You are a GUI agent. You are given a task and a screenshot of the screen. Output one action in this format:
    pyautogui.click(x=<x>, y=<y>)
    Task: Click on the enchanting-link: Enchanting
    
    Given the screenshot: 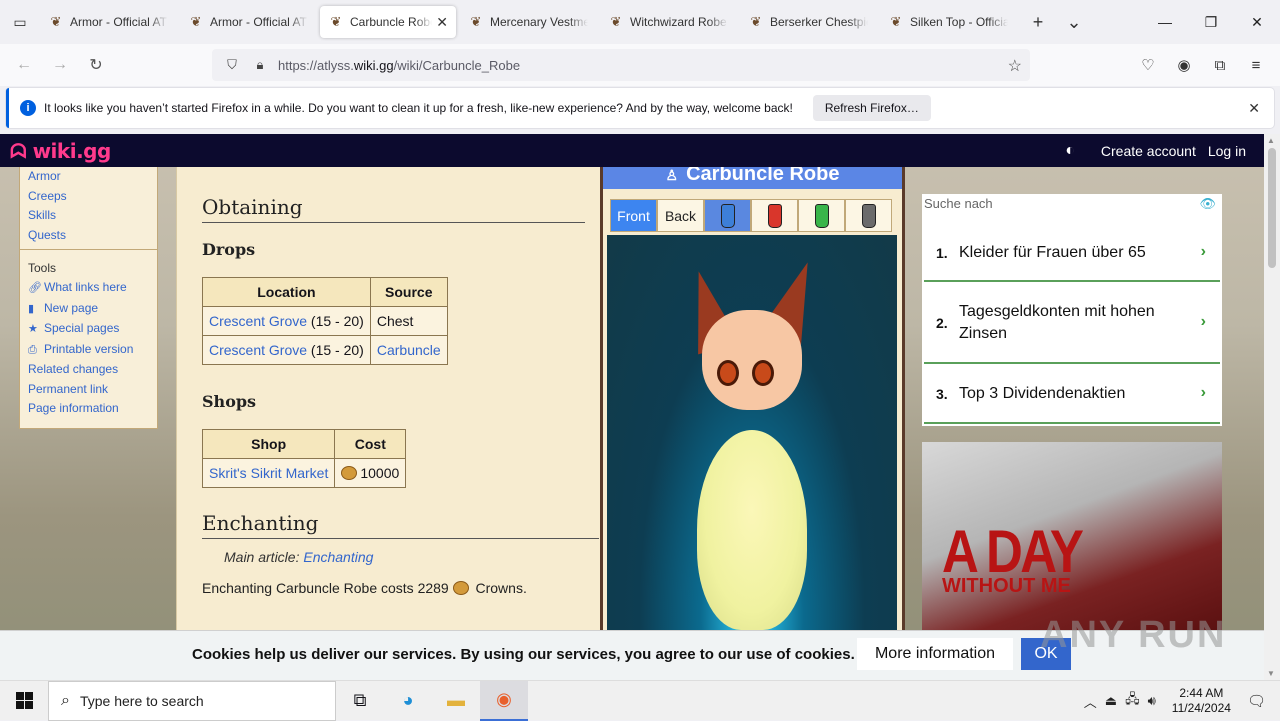 What is the action you would take?
    pyautogui.click(x=338, y=557)
    